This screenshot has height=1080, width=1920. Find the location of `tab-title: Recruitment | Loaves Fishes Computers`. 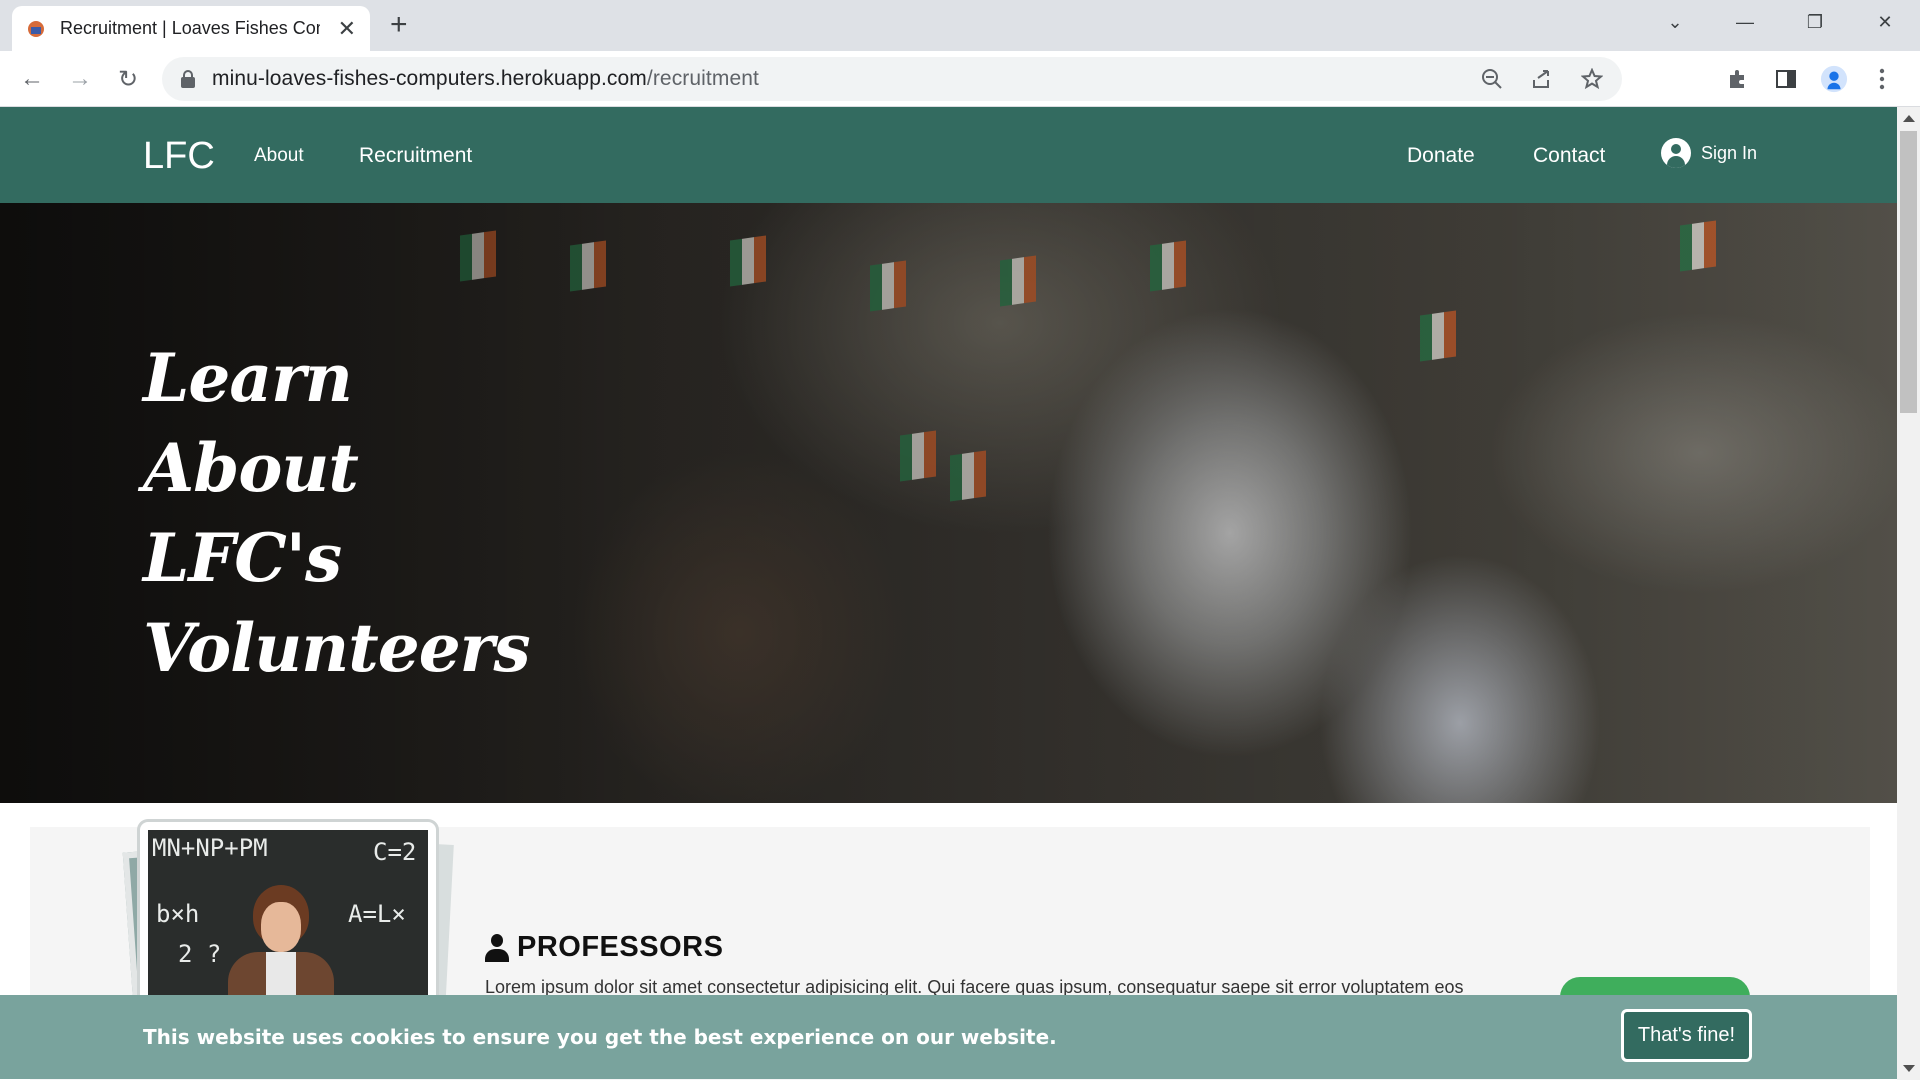

tab-title: Recruitment | Loaves Fishes Computers is located at coordinates (190, 28).